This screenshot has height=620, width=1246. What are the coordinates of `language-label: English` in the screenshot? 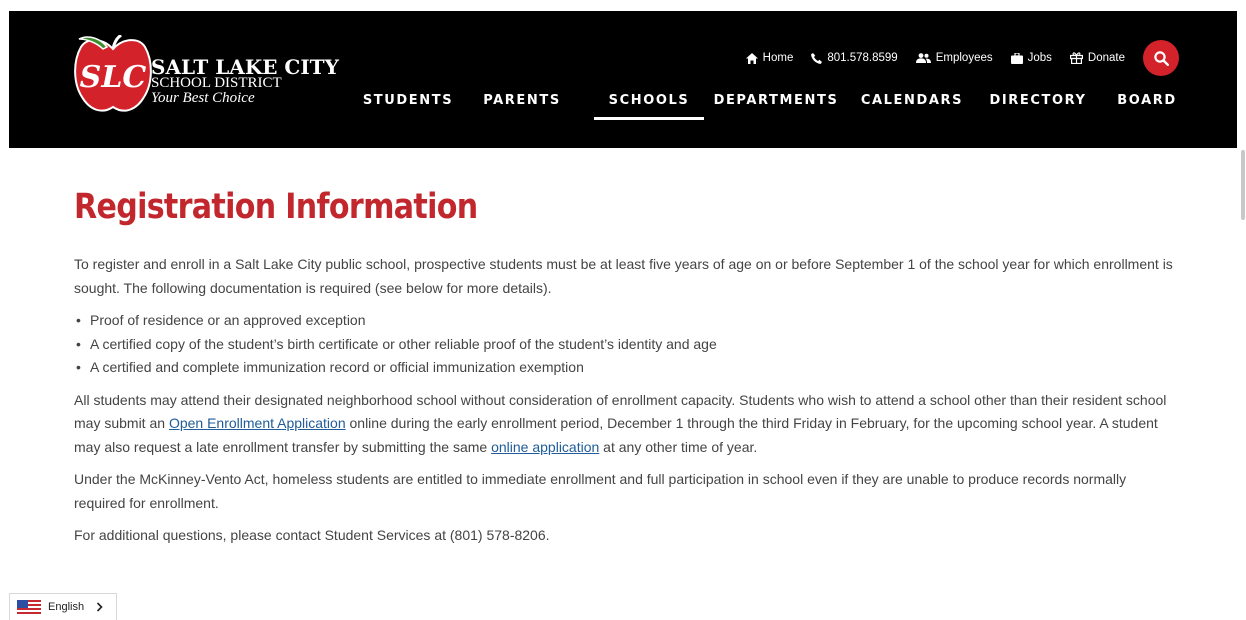 It's located at (66, 607).